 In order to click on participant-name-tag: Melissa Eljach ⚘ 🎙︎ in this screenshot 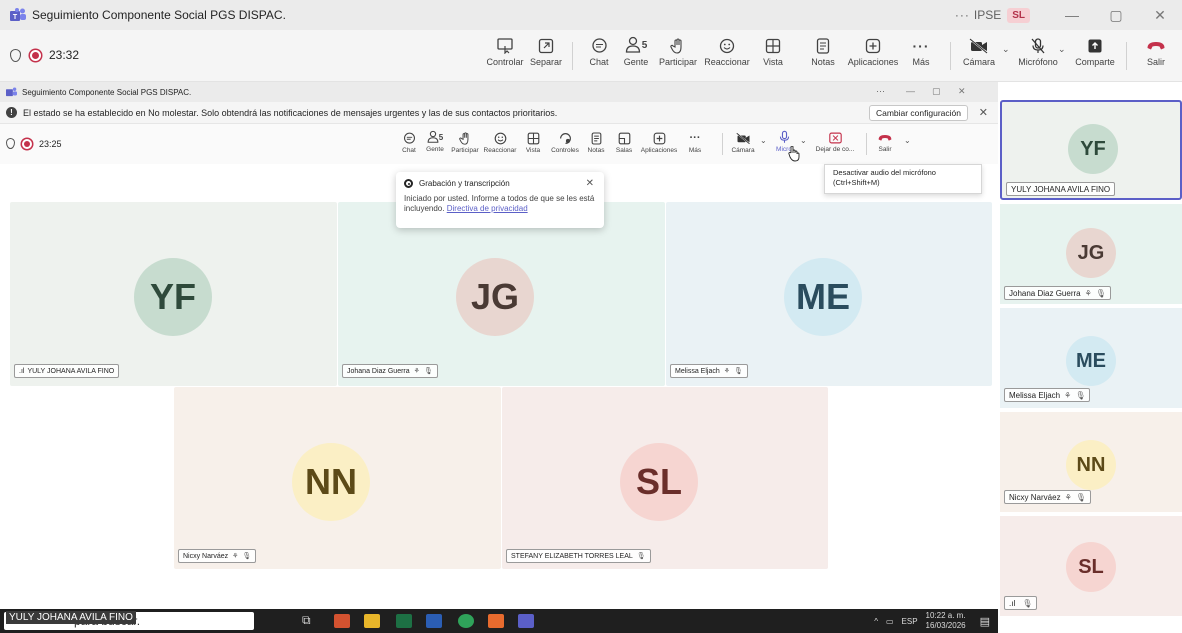, I will do `click(709, 371)`.